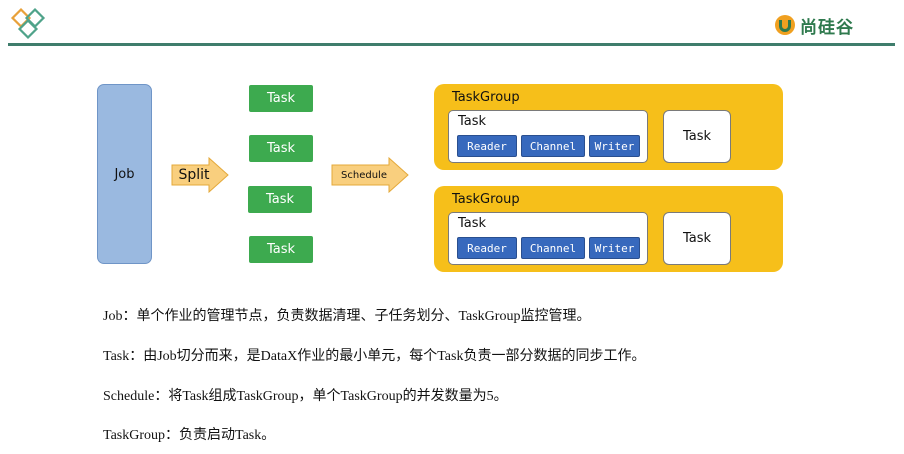 Image resolution: width=904 pixels, height=454 pixels. Describe the element at coordinates (451, 44) in the screenshot. I see `header-divider` at that location.